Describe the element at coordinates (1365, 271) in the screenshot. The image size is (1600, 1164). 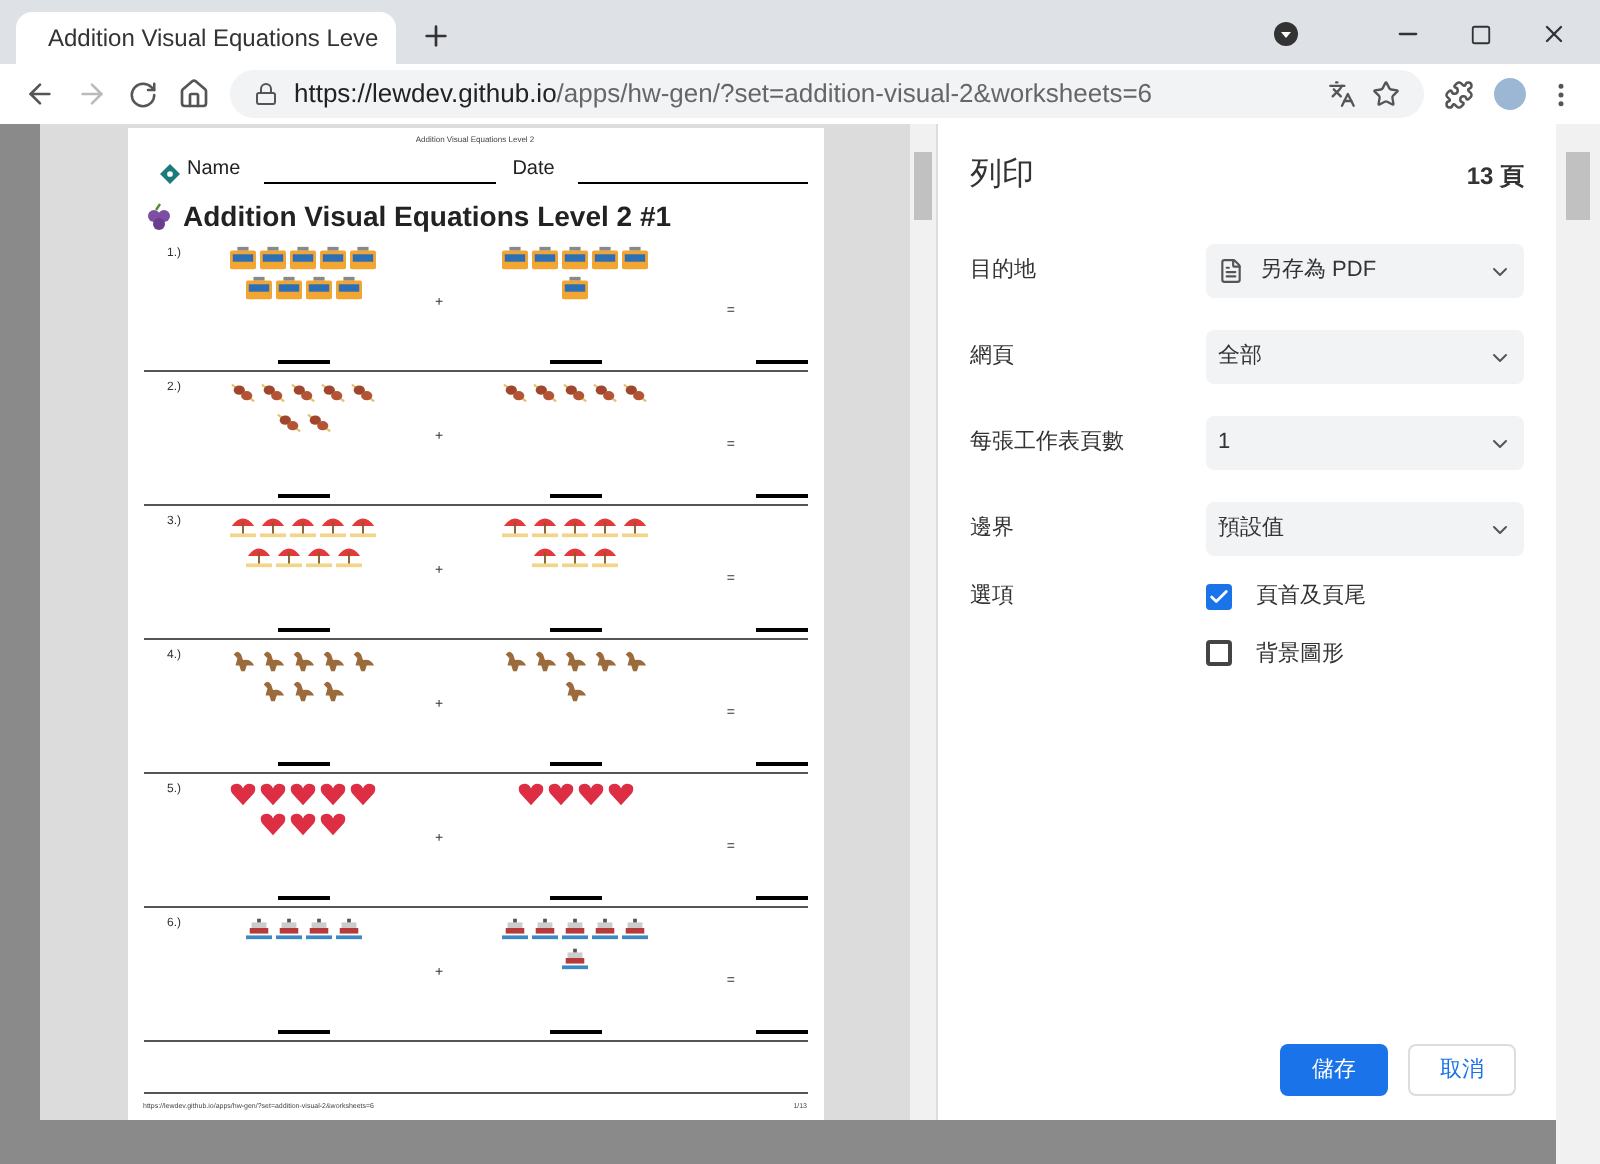
I see `setting-dropdown: 另存為 PDF` at that location.